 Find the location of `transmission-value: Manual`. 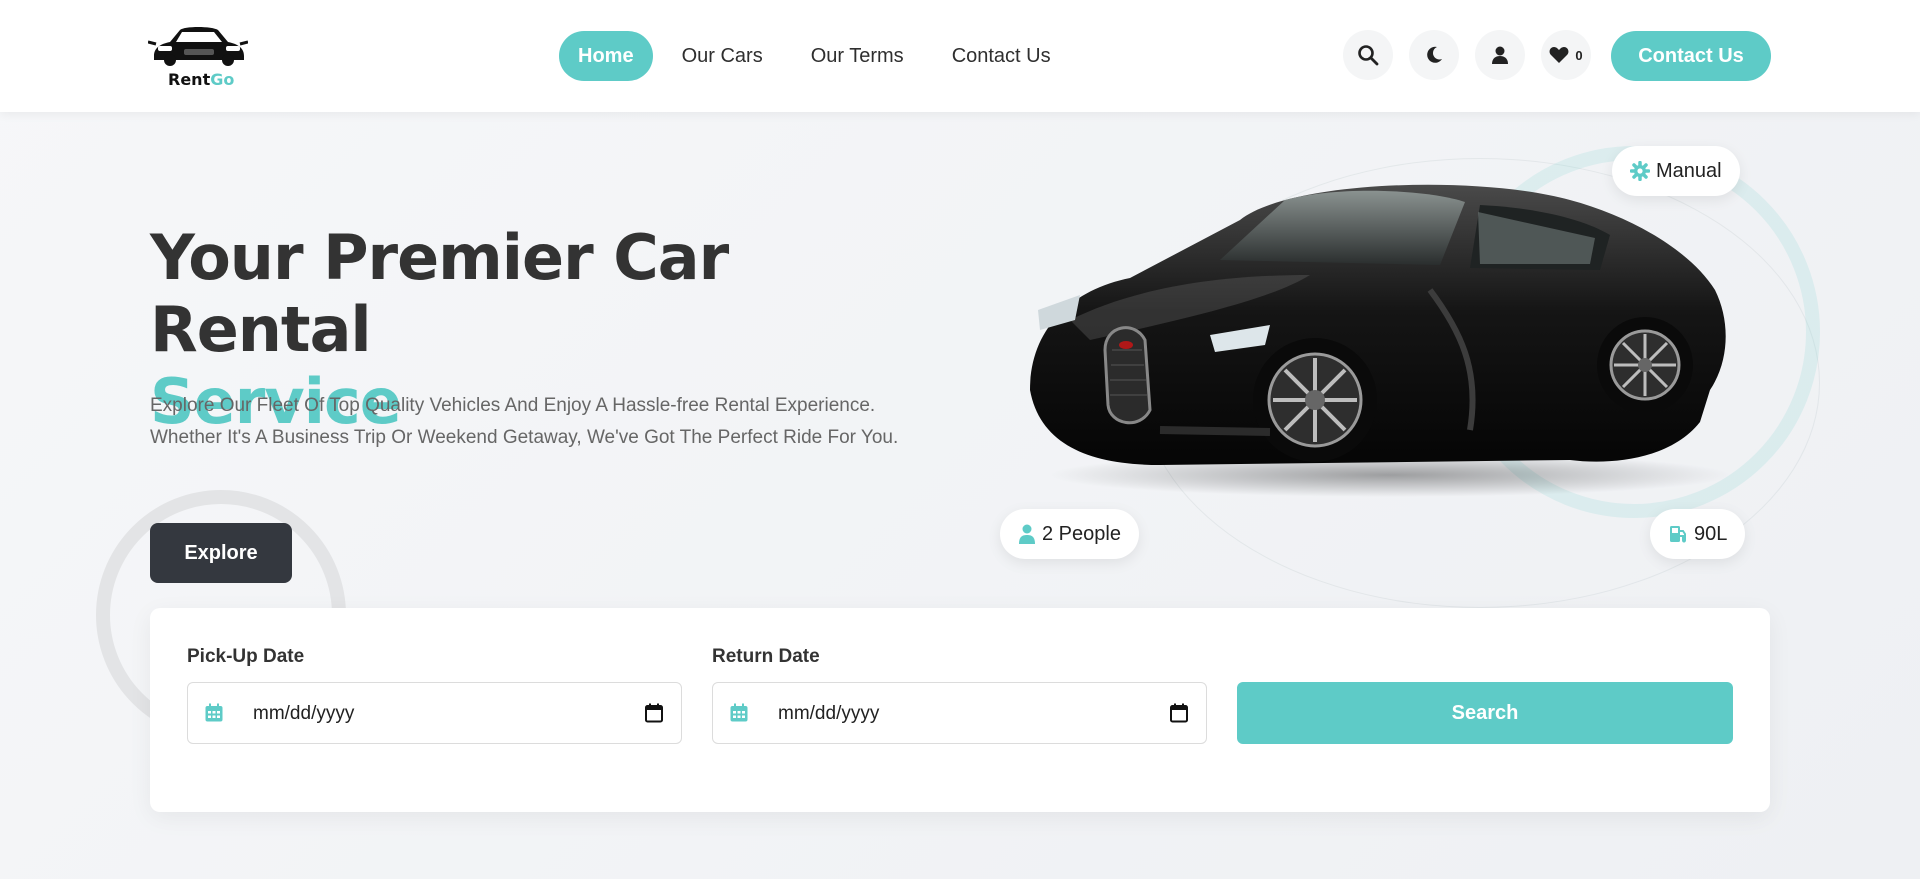

transmission-value: Manual is located at coordinates (1689, 170).